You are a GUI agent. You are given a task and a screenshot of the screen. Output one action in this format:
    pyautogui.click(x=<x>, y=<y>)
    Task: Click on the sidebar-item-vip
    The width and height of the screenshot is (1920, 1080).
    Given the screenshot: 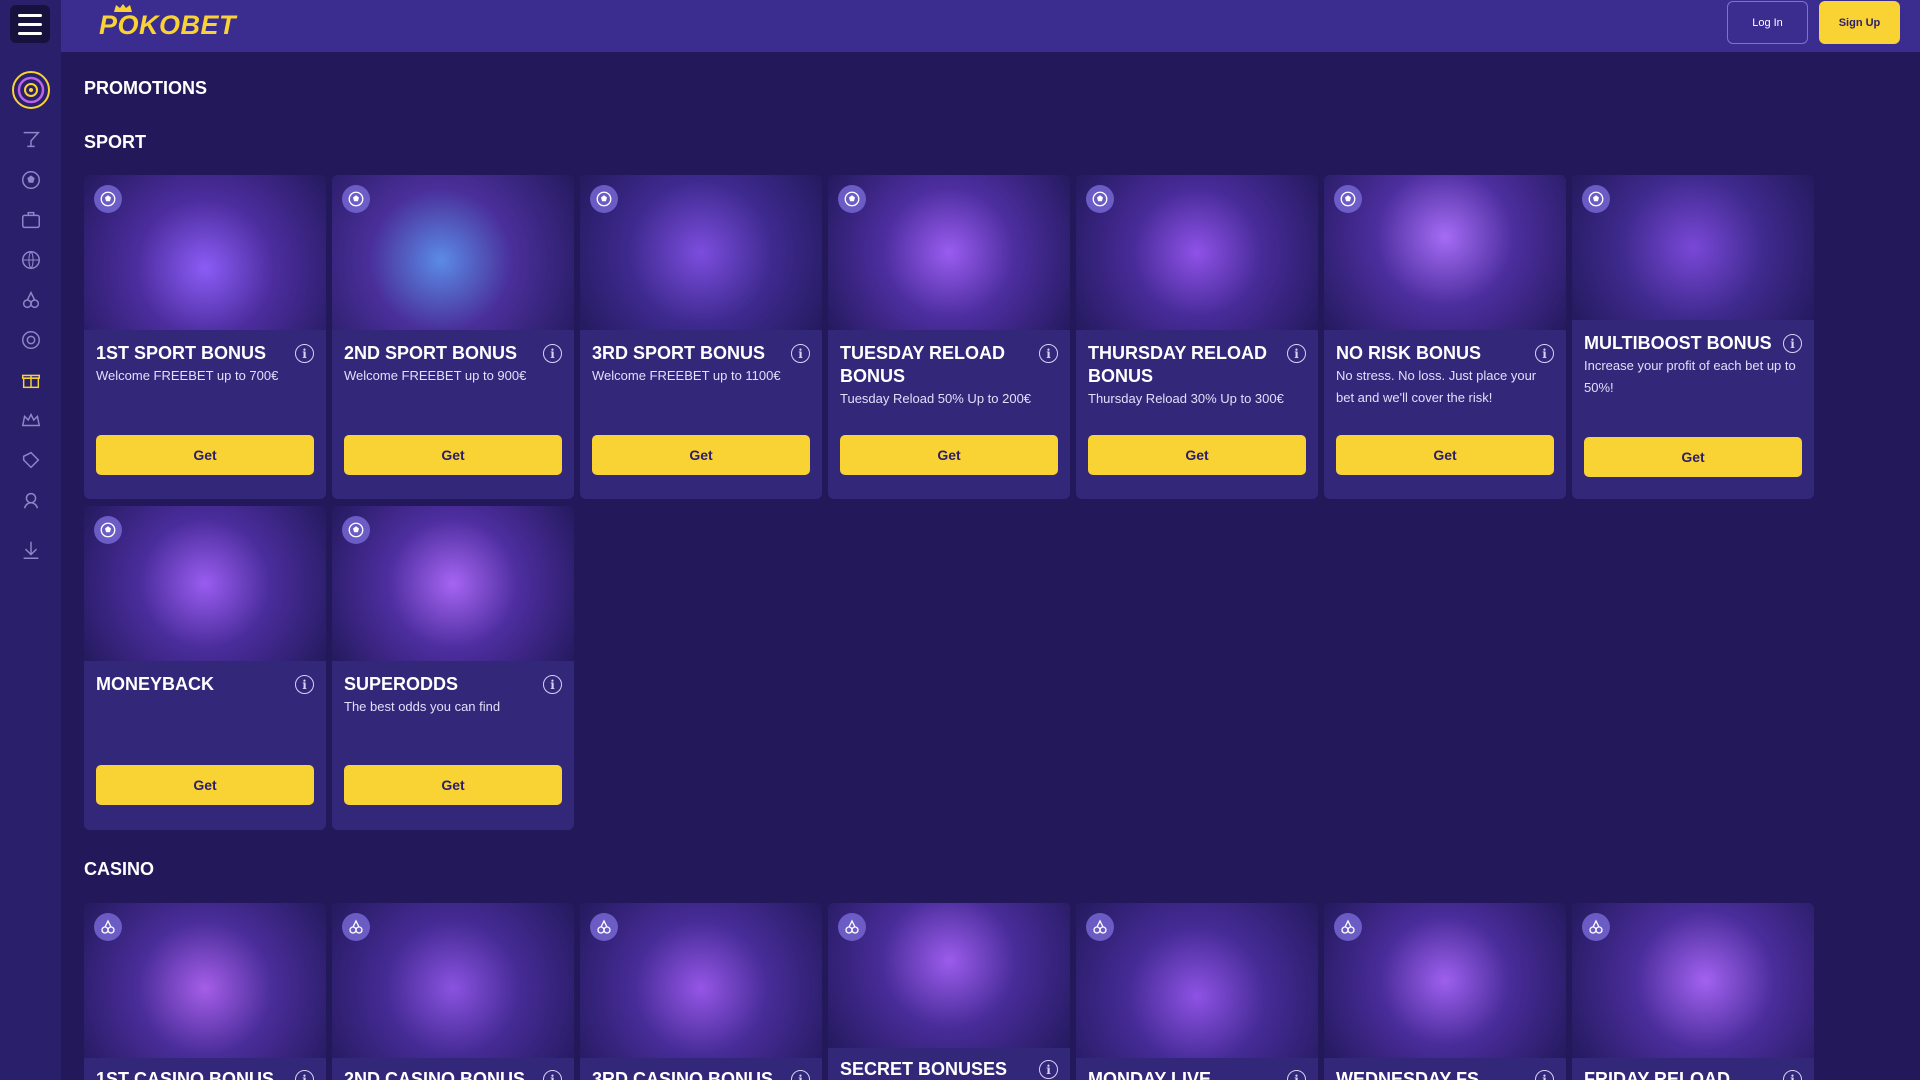 What is the action you would take?
    pyautogui.click(x=30, y=420)
    